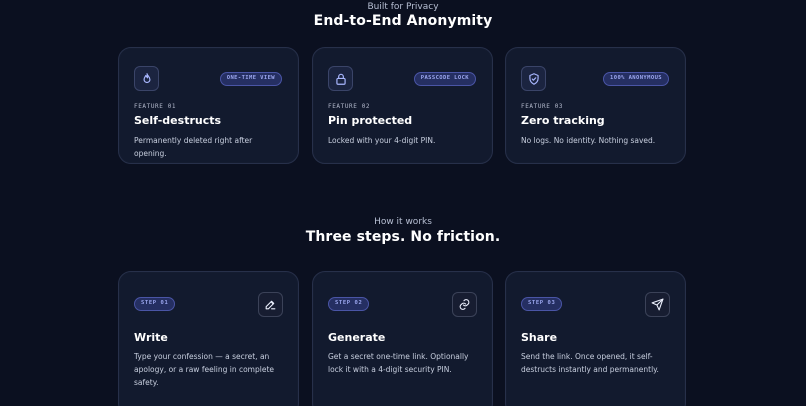 The height and width of the screenshot is (406, 806). What do you see at coordinates (403, 222) in the screenshot?
I see `how-it-works-eyebrow: How it works` at bounding box center [403, 222].